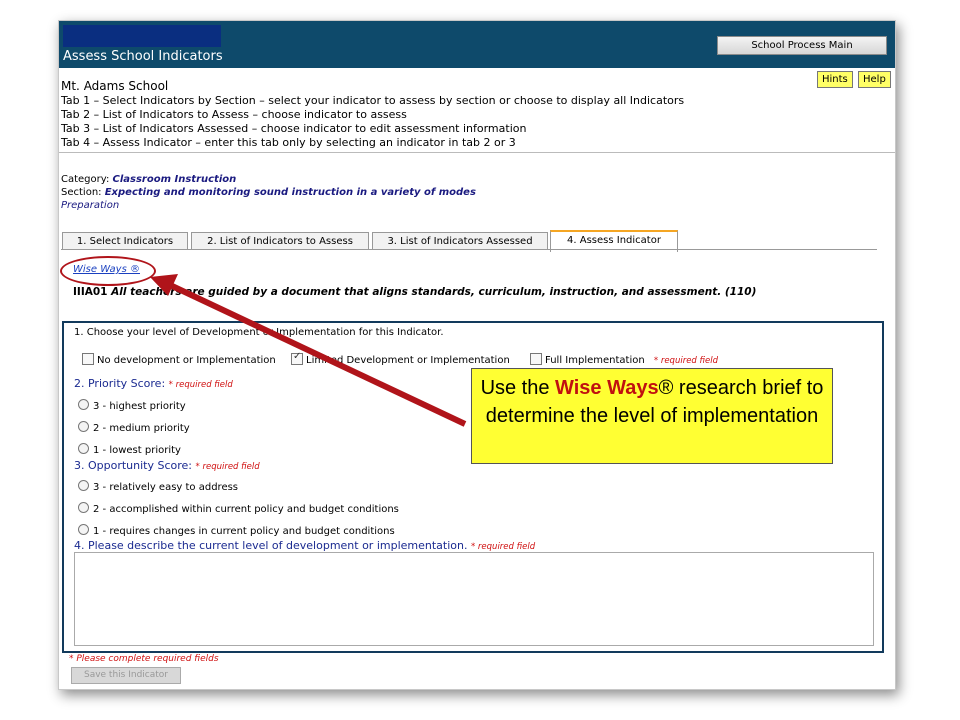 The image size is (960, 720). I want to click on annotation-arrow, so click(308, 350).